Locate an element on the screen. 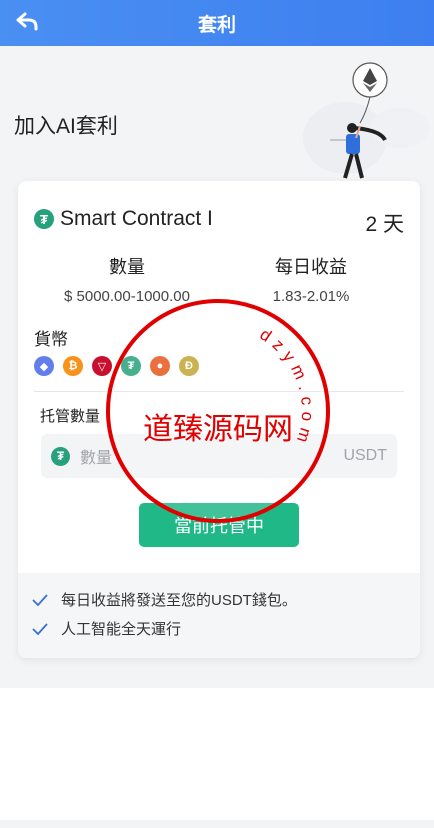  shiba-icon: ● is located at coordinates (160, 366).